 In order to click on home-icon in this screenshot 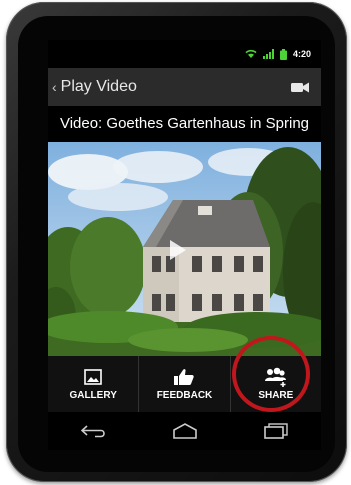, I will do `click(185, 431)`.